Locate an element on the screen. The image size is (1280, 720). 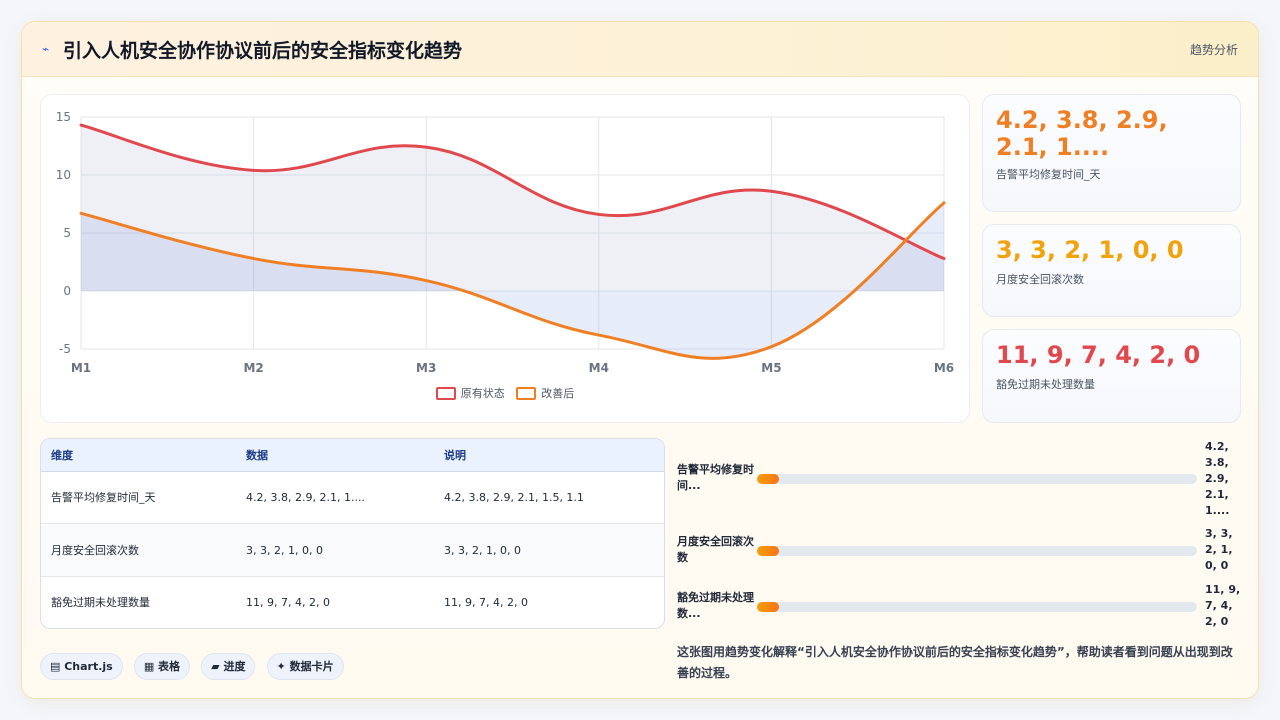
chip-progress: ▰ 进度 is located at coordinates (228, 666).